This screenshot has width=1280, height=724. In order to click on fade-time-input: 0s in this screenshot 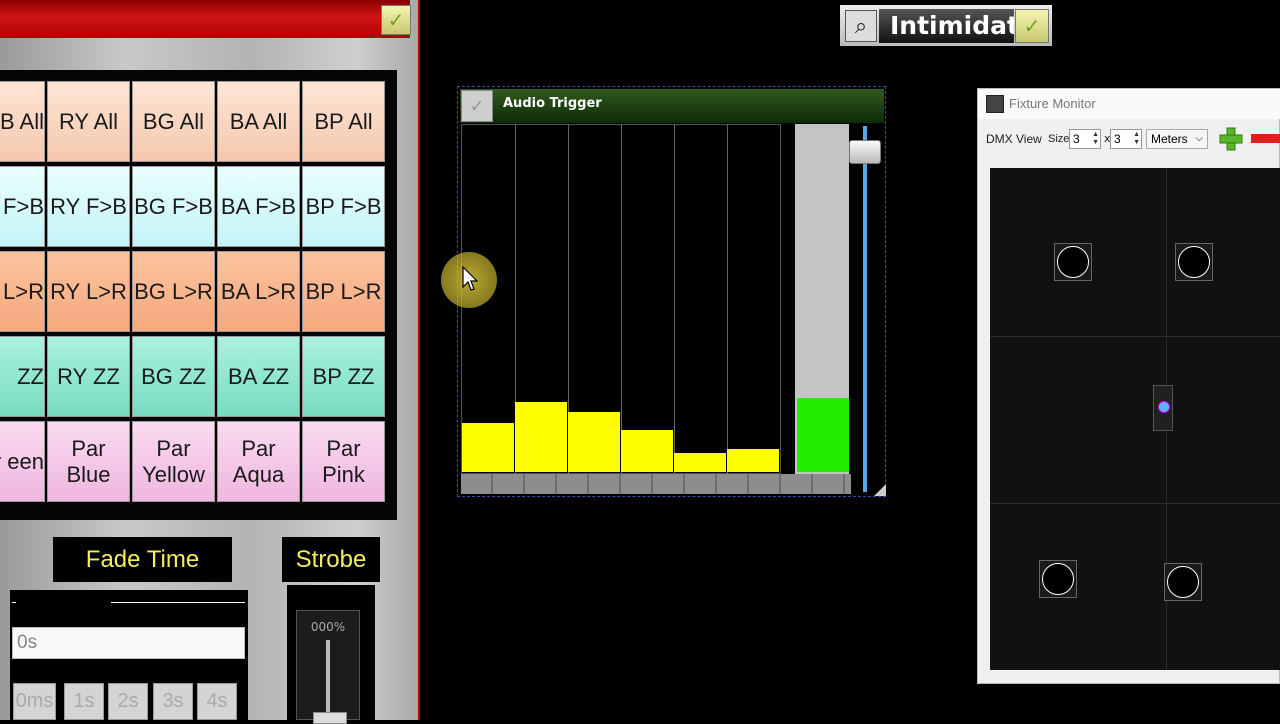, I will do `click(128, 643)`.